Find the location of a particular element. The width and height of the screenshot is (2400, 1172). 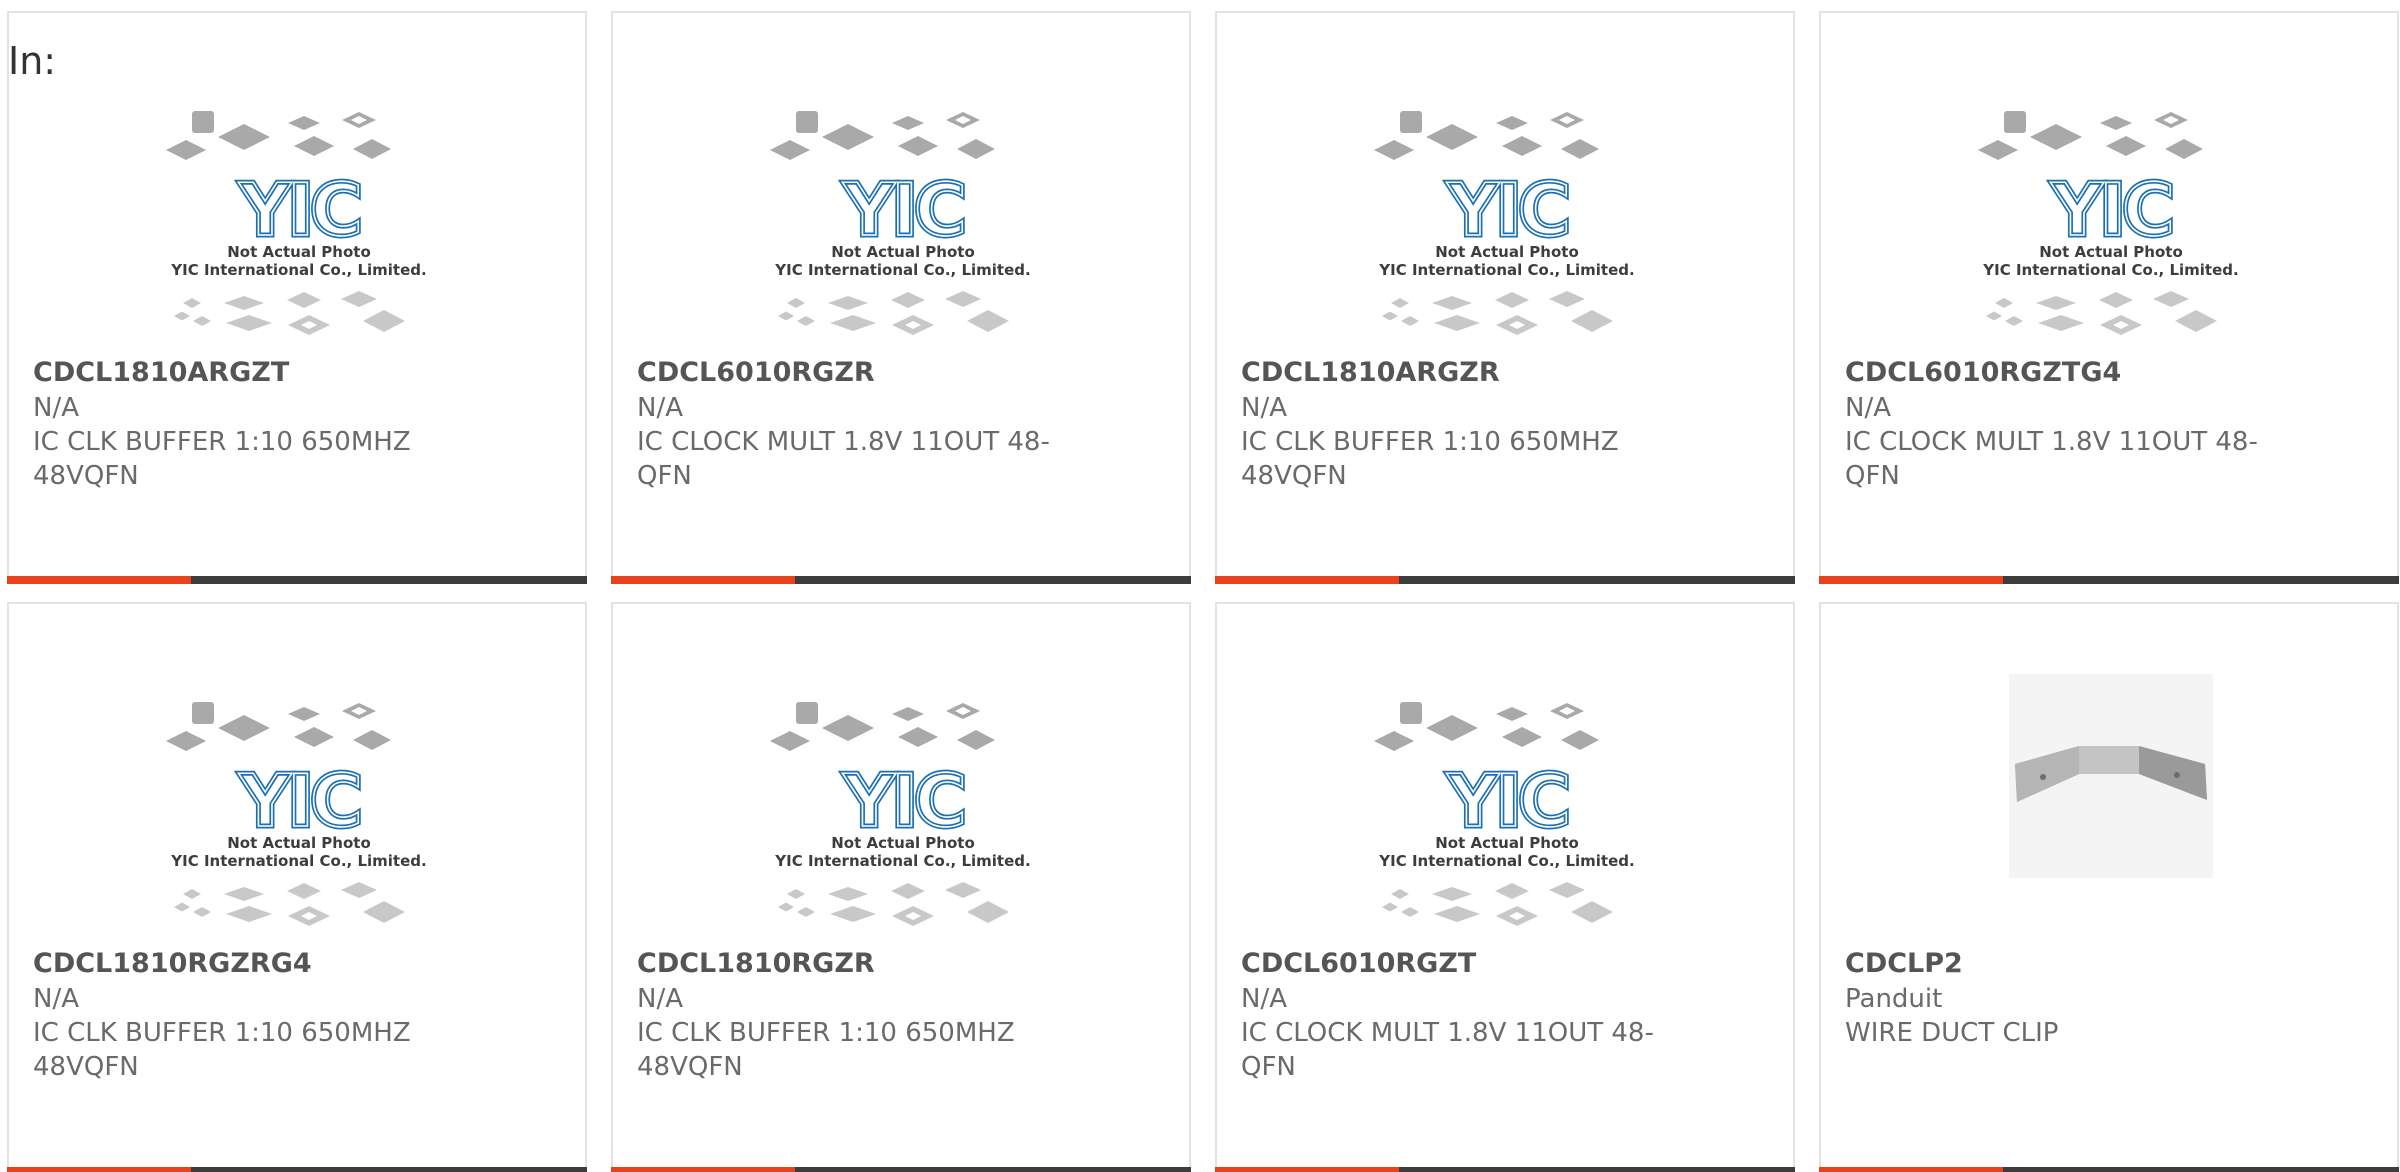

product-description: WIRE DUCT CLIP is located at coordinates (1952, 1033).